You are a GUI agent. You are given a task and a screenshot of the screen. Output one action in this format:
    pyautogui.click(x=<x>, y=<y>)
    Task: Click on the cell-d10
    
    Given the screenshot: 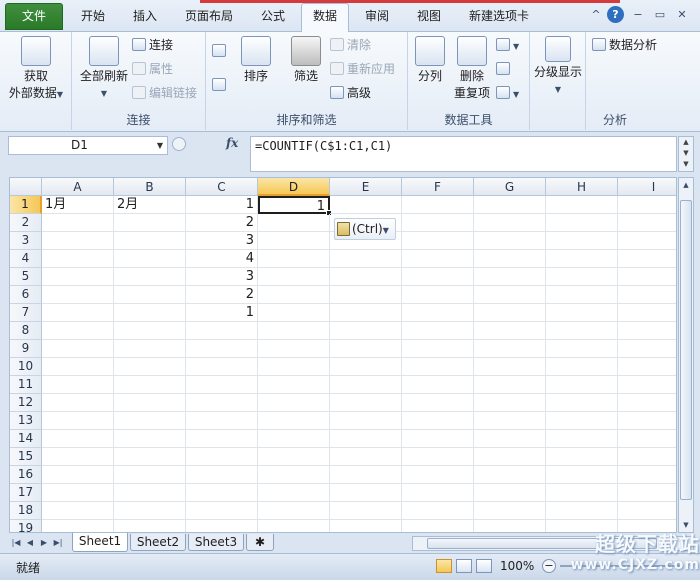 What is the action you would take?
    pyautogui.click(x=294, y=367)
    